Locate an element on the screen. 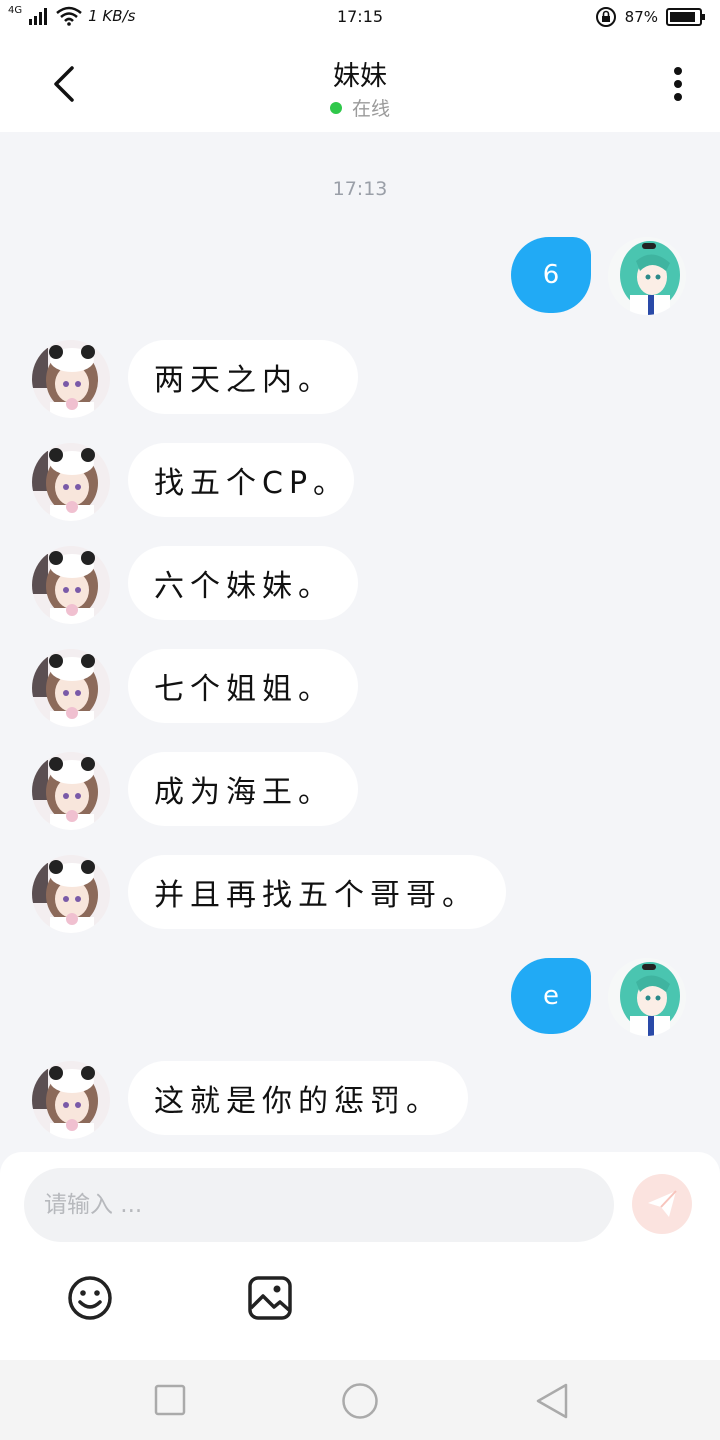 The width and height of the screenshot is (720, 1440). more-vertical-icon is located at coordinates (678, 84).